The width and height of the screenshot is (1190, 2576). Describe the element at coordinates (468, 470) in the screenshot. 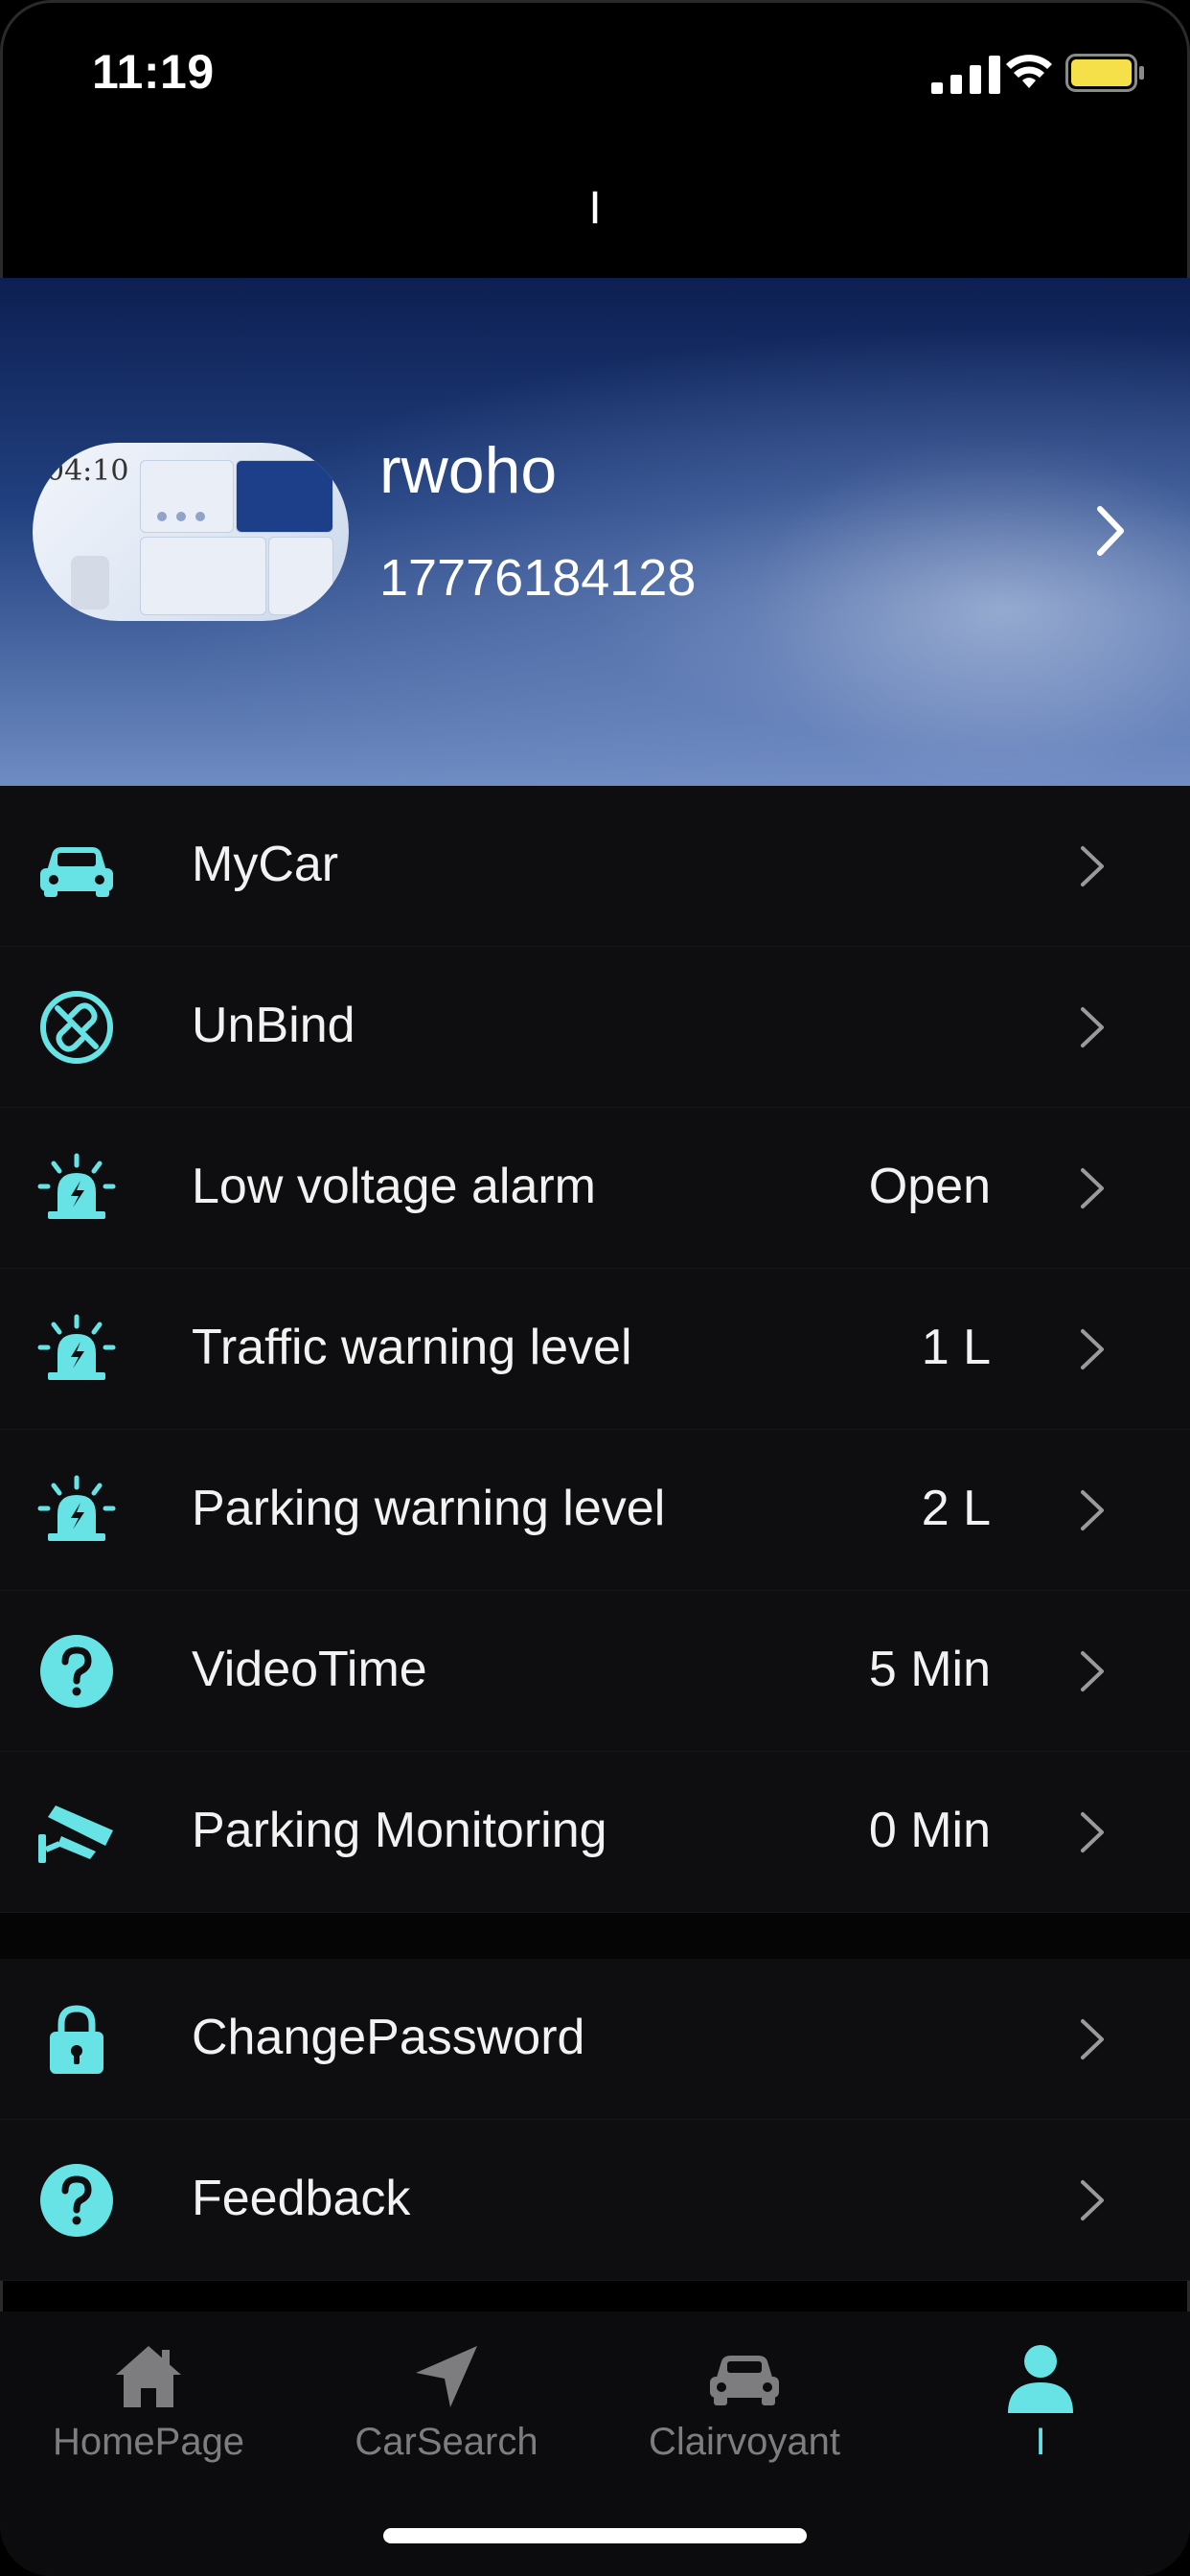

I see `username: rwoho` at that location.